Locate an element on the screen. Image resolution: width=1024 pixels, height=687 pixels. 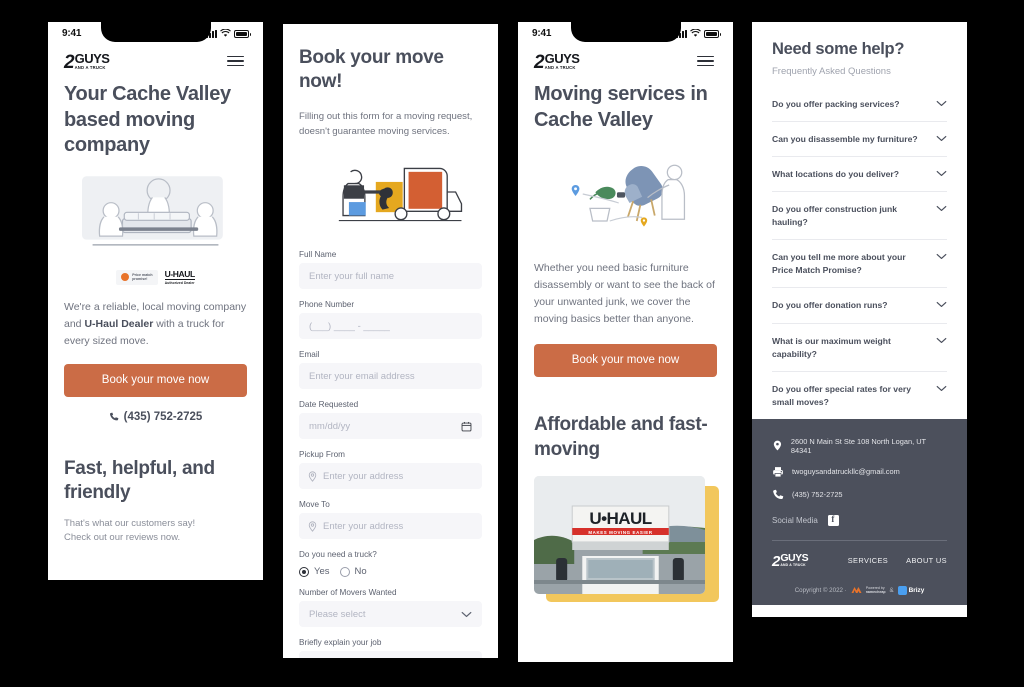
phone-number-label: Phone Number is located at coordinates (327, 305).